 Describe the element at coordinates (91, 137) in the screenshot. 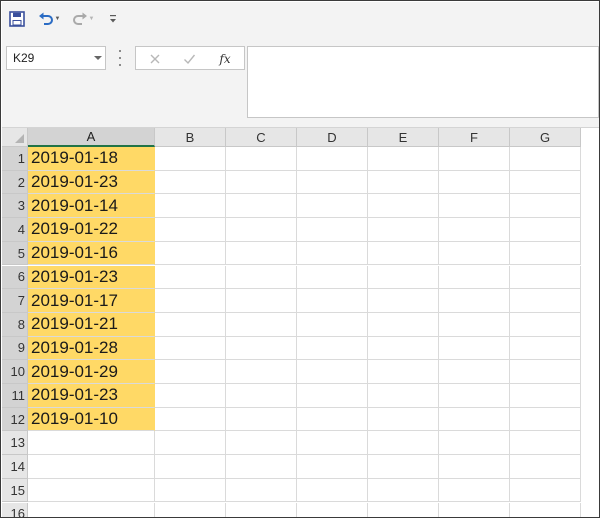

I see `column-header-a: A` at that location.